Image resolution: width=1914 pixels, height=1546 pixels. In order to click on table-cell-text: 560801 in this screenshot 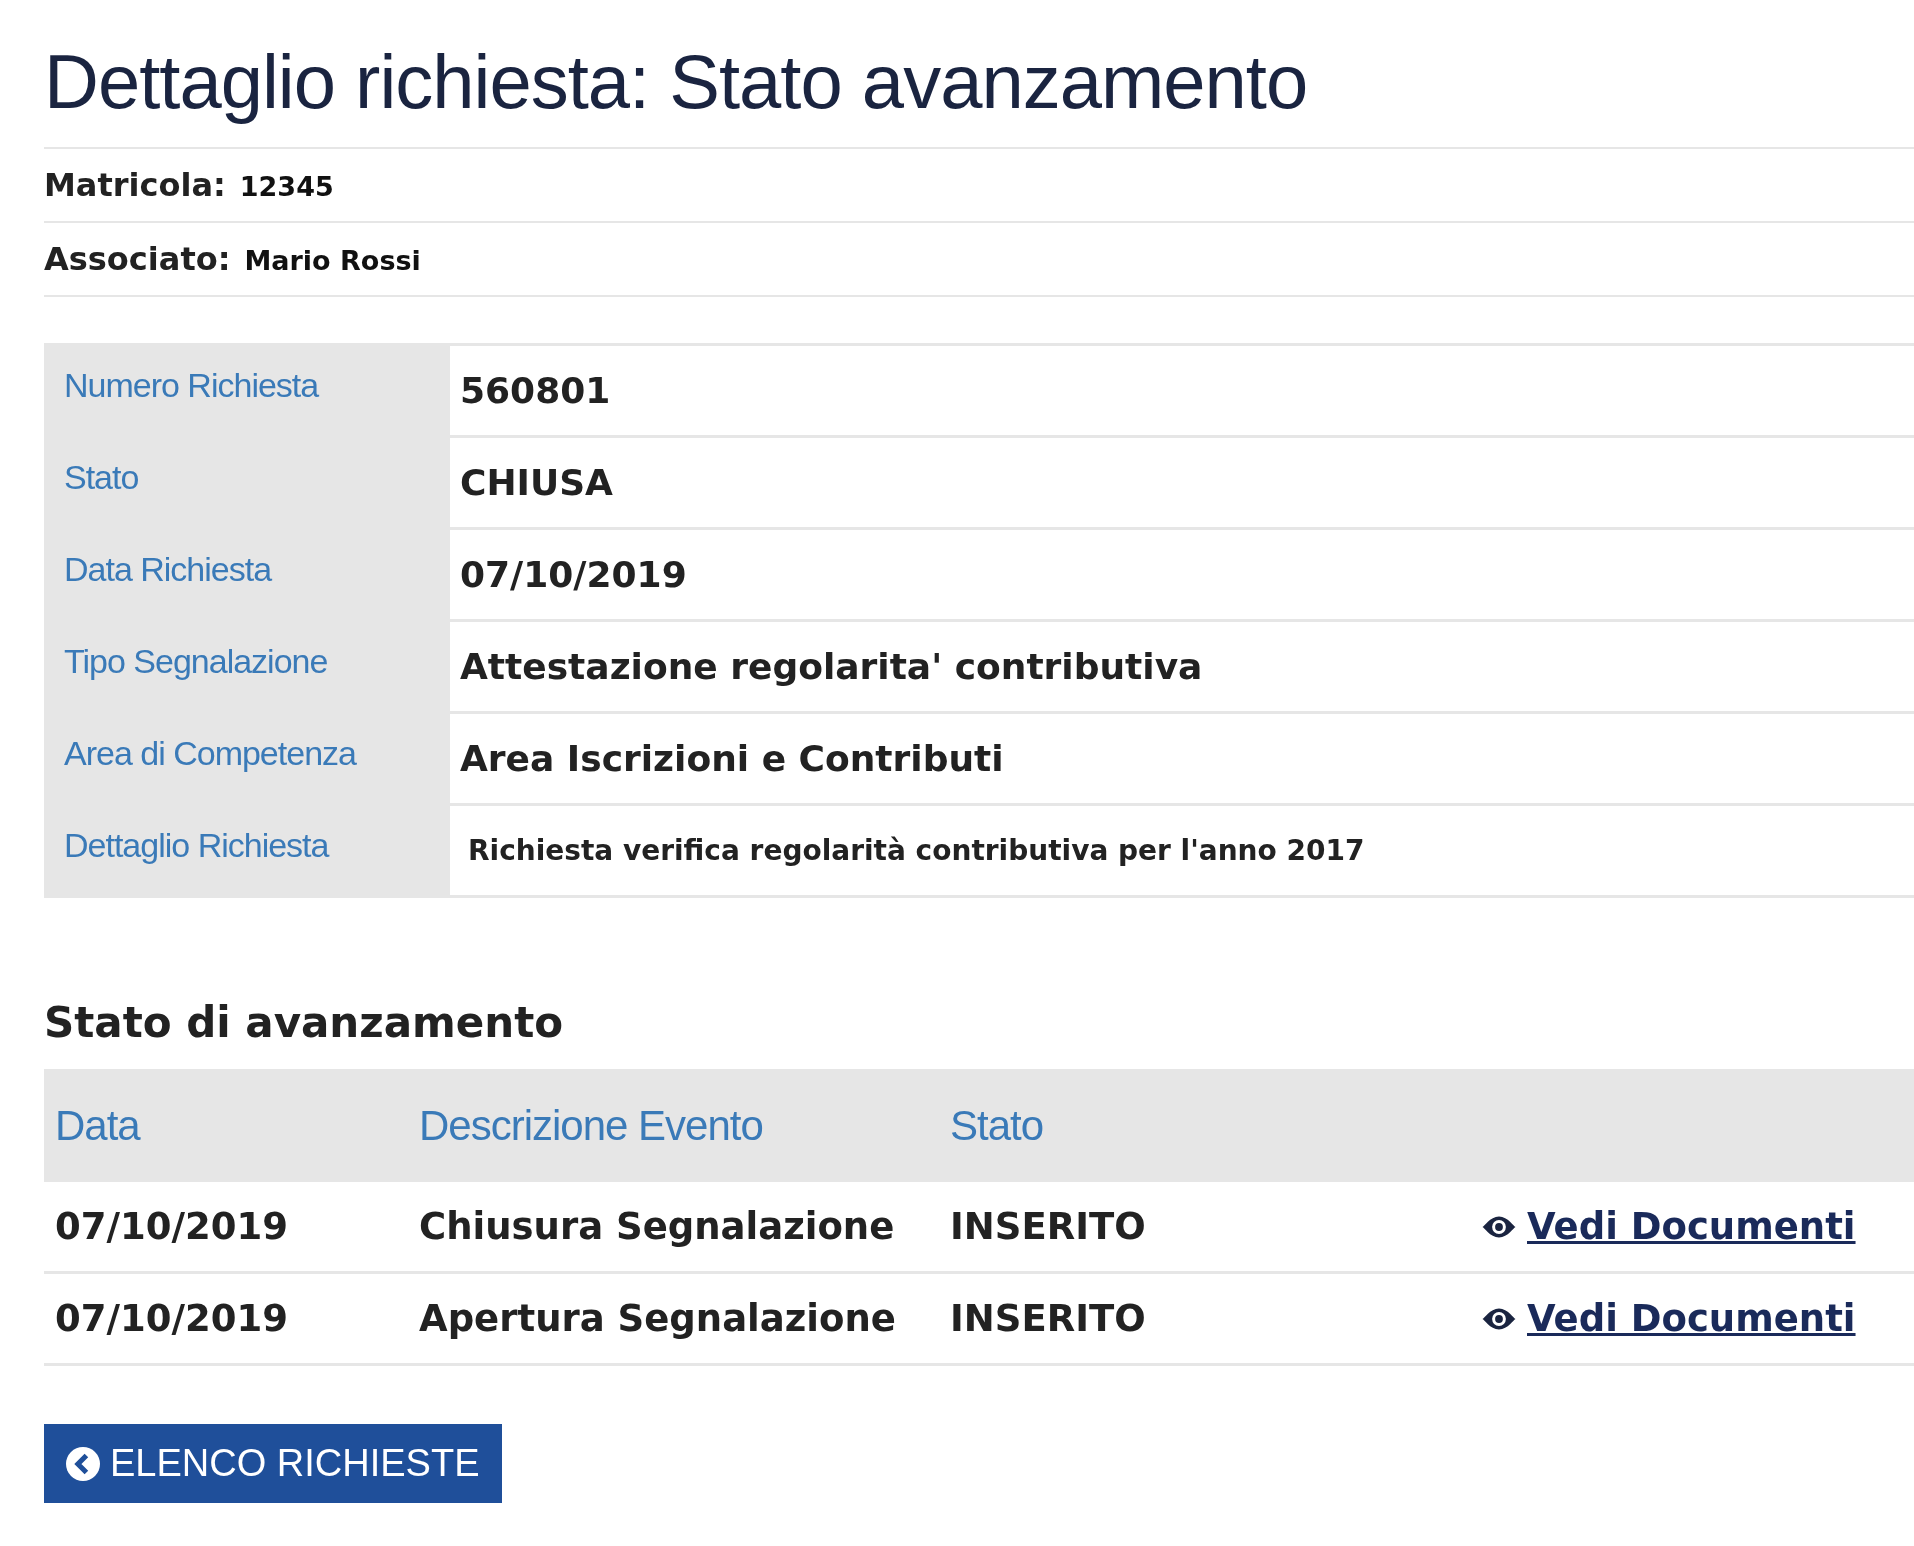, I will do `click(535, 391)`.